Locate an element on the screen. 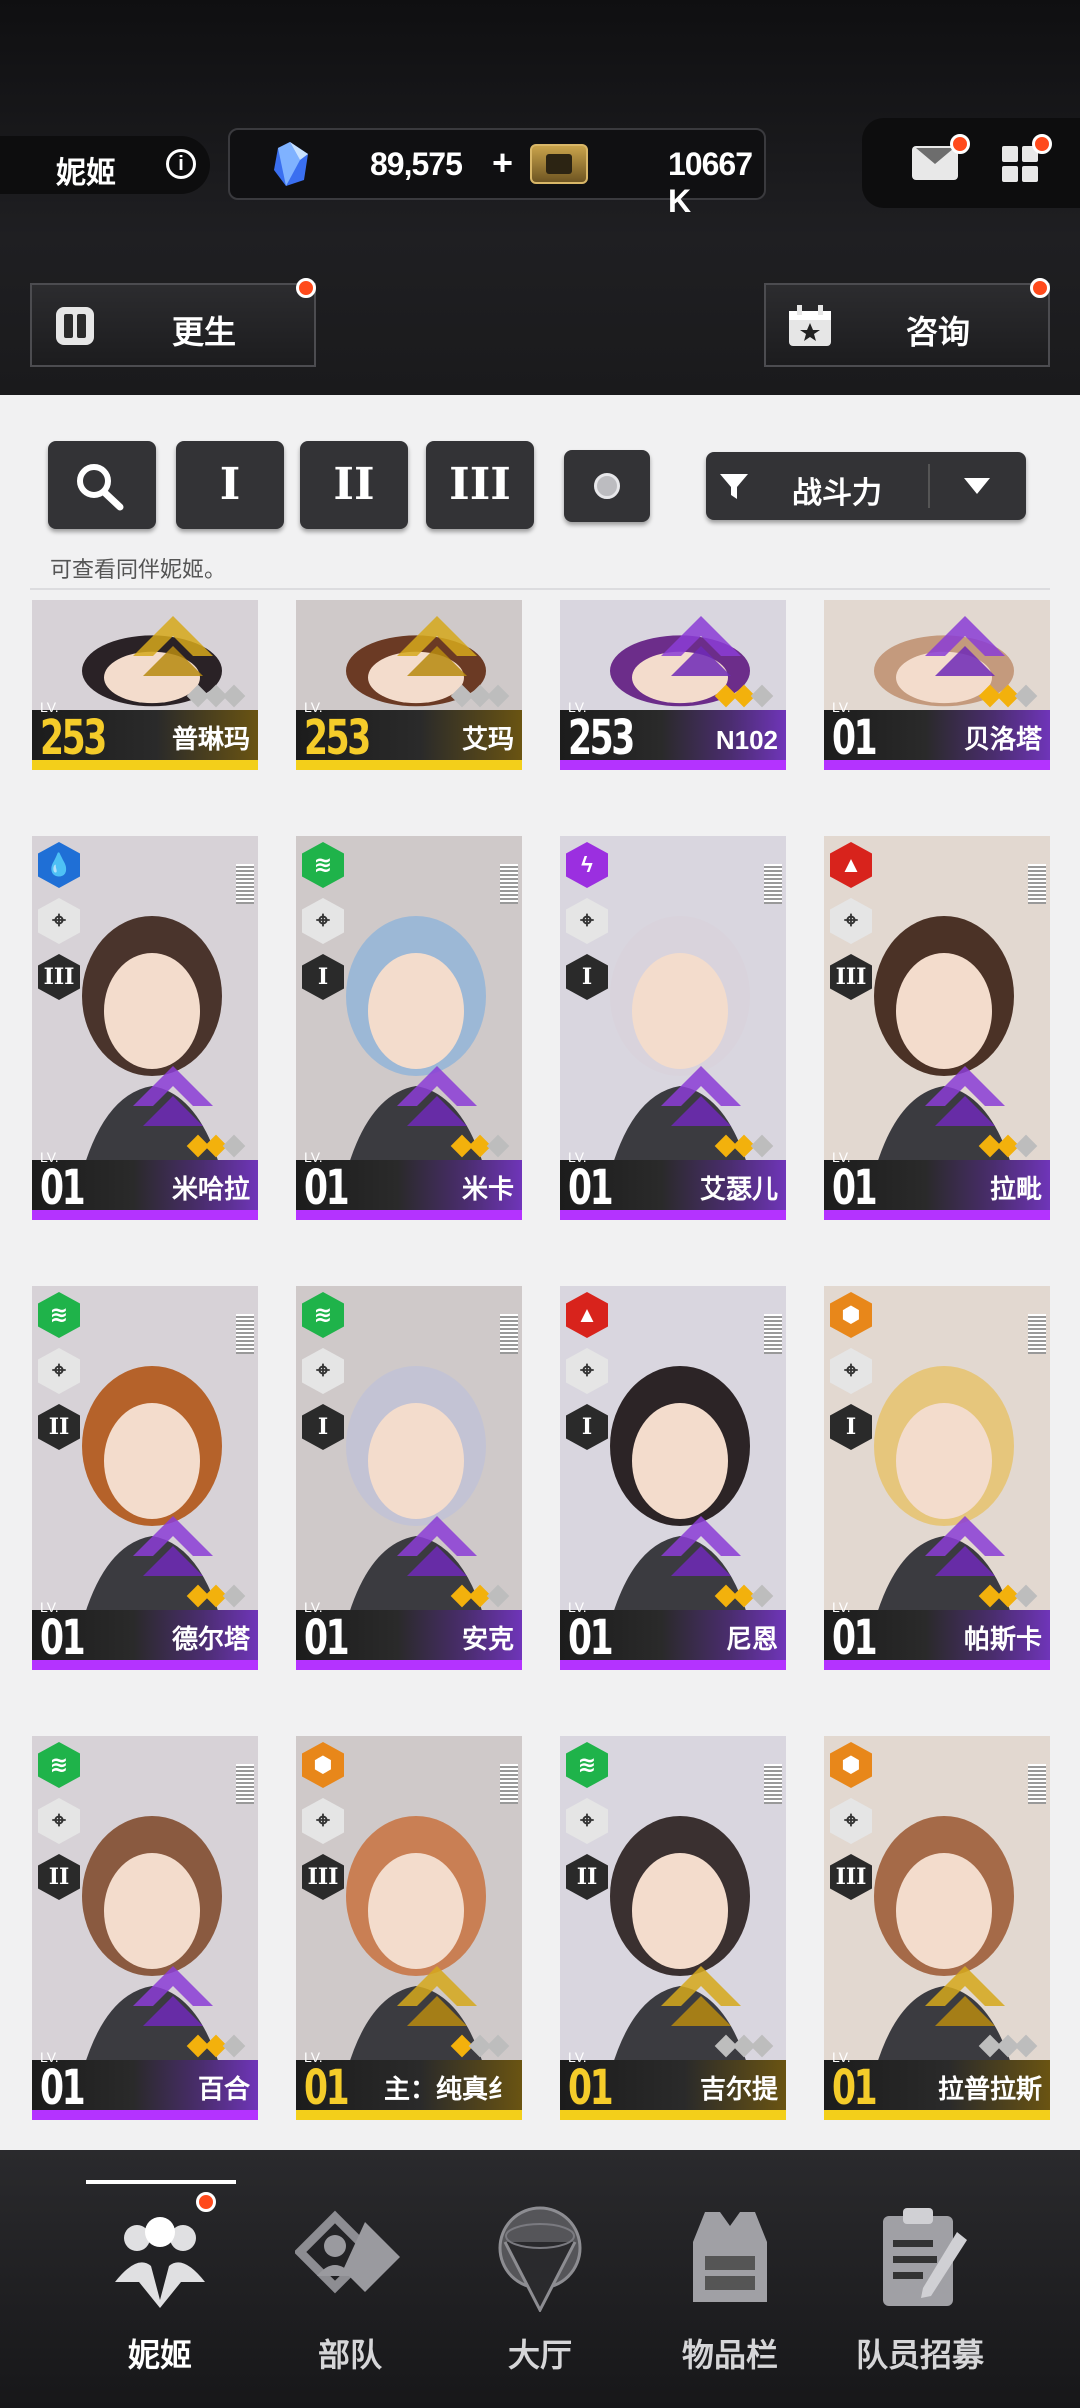 The height and width of the screenshot is (2408, 1080). nav-label: 物品栏 is located at coordinates (729, 2355).